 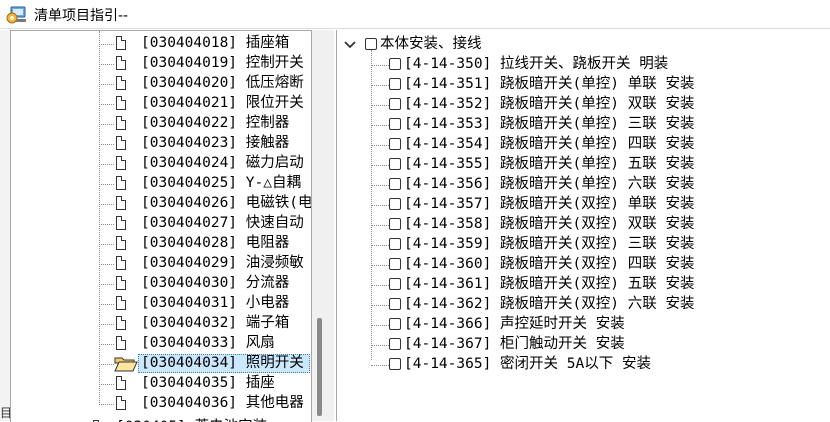 What do you see at coordinates (591, 184) in the screenshot?
I see `quota-item: [4-14-356] 跷板暗开关(单控) 六联 安装` at bounding box center [591, 184].